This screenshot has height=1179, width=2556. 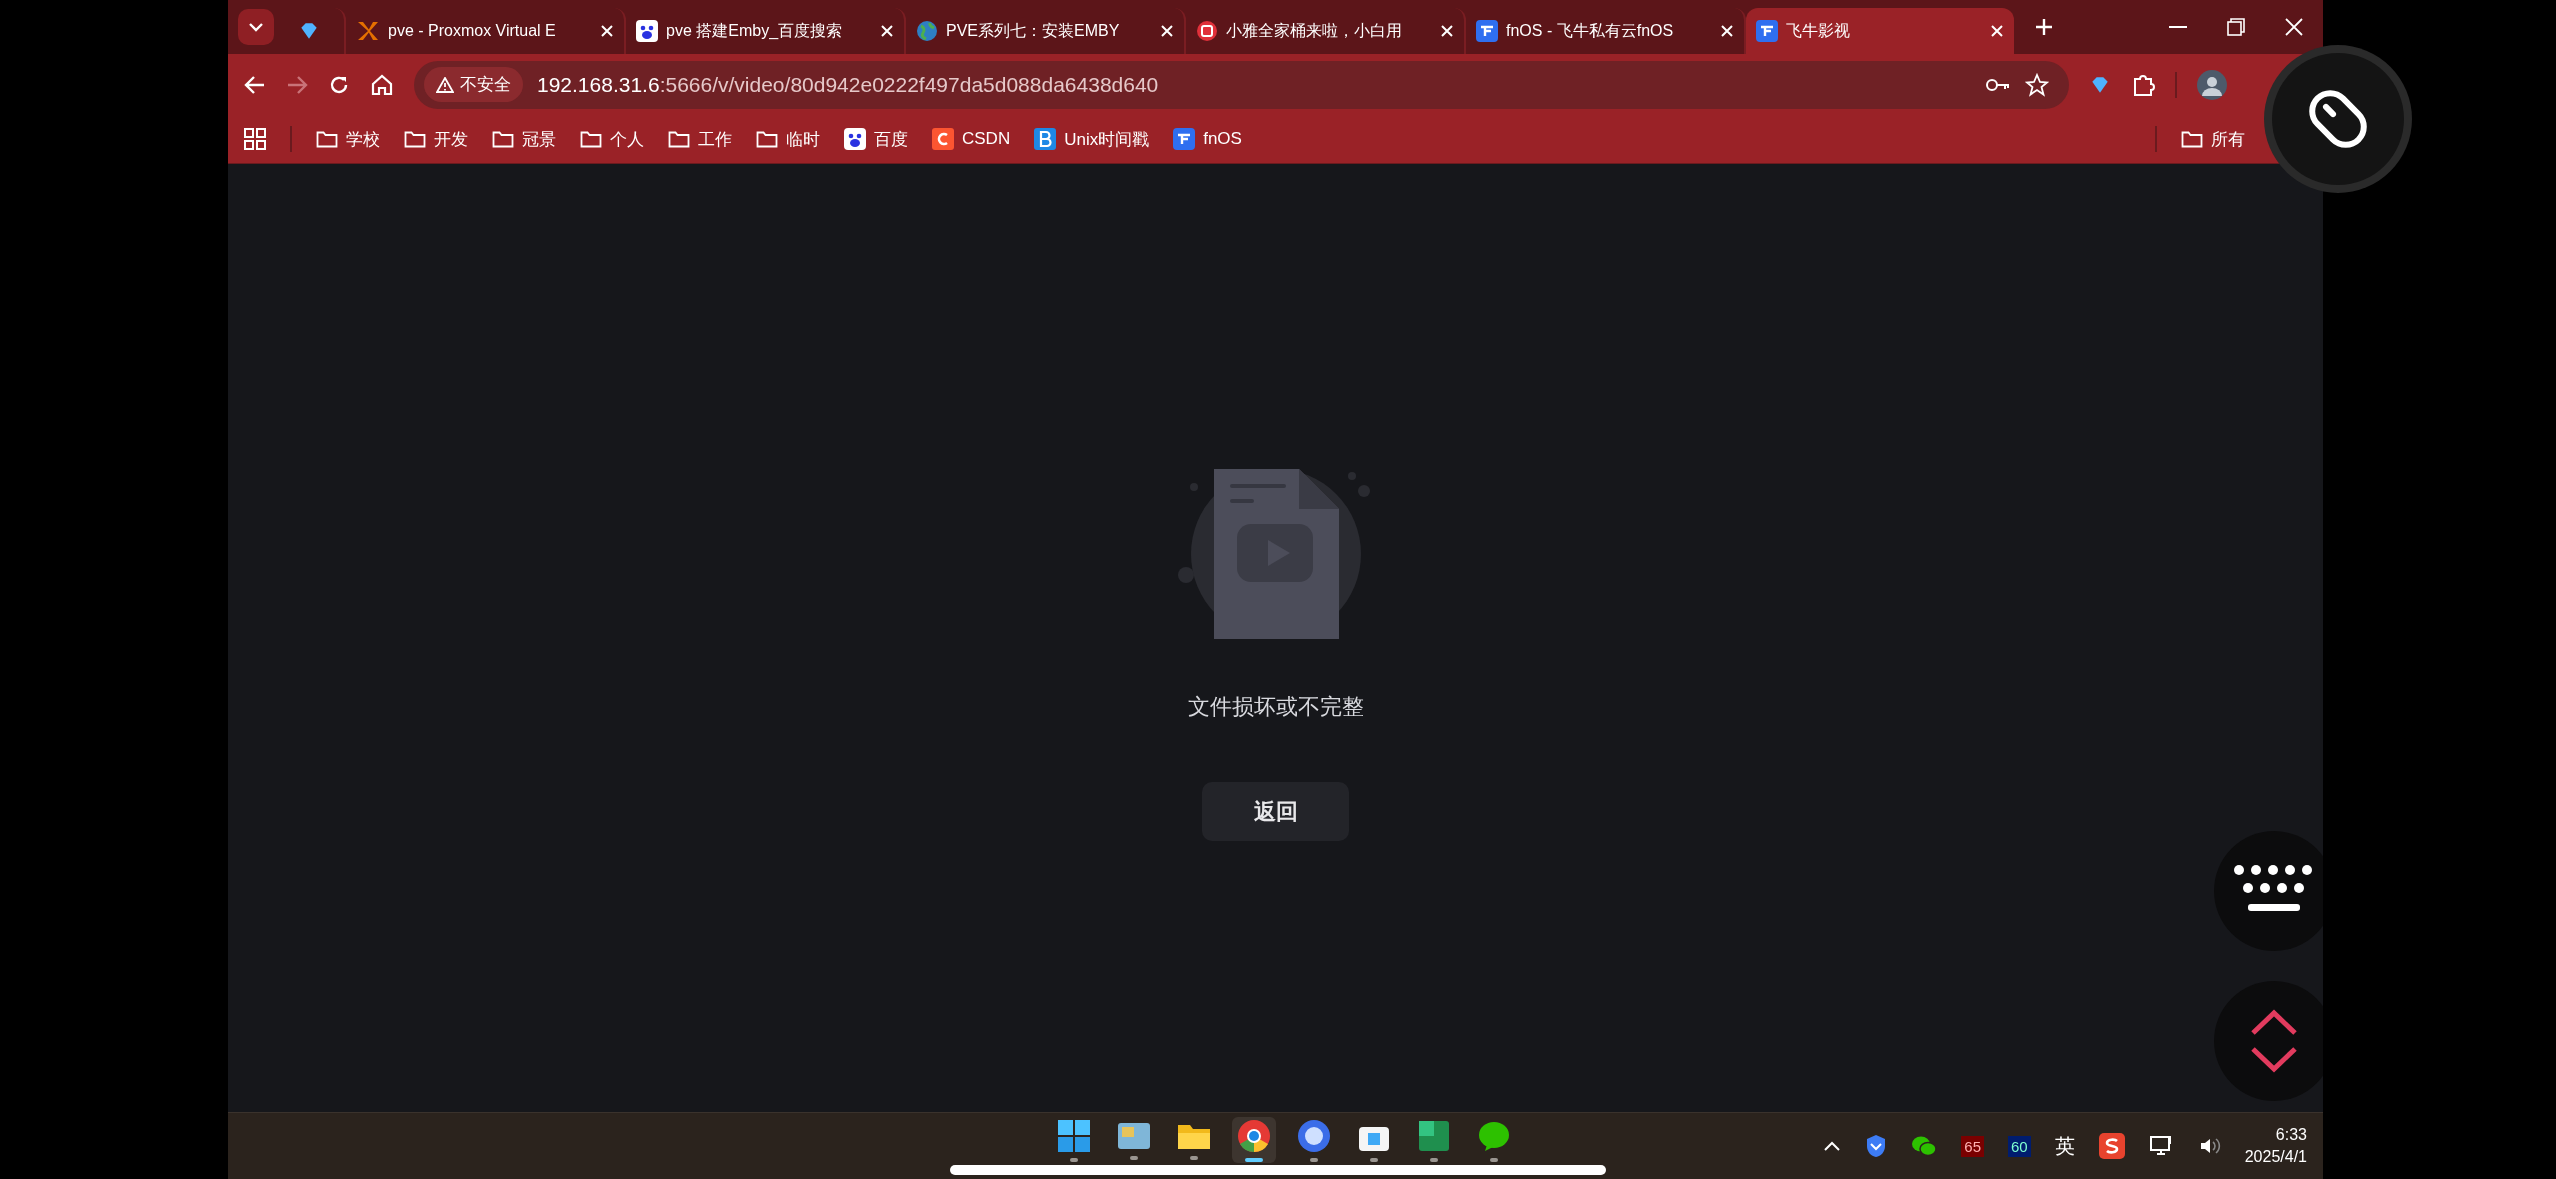 What do you see at coordinates (1880, 31) in the screenshot?
I see `browser-tab: 飞牛影视` at bounding box center [1880, 31].